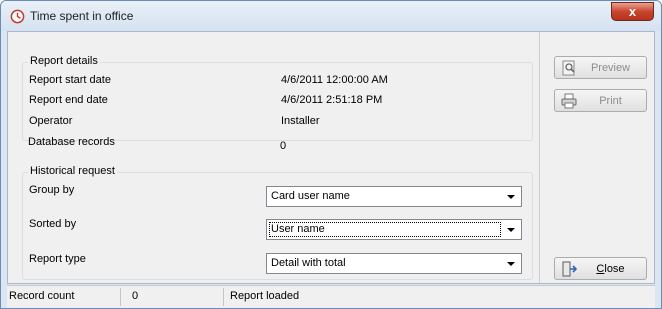 The image size is (662, 309). Describe the element at coordinates (17, 16) in the screenshot. I see `clock-icon` at that location.